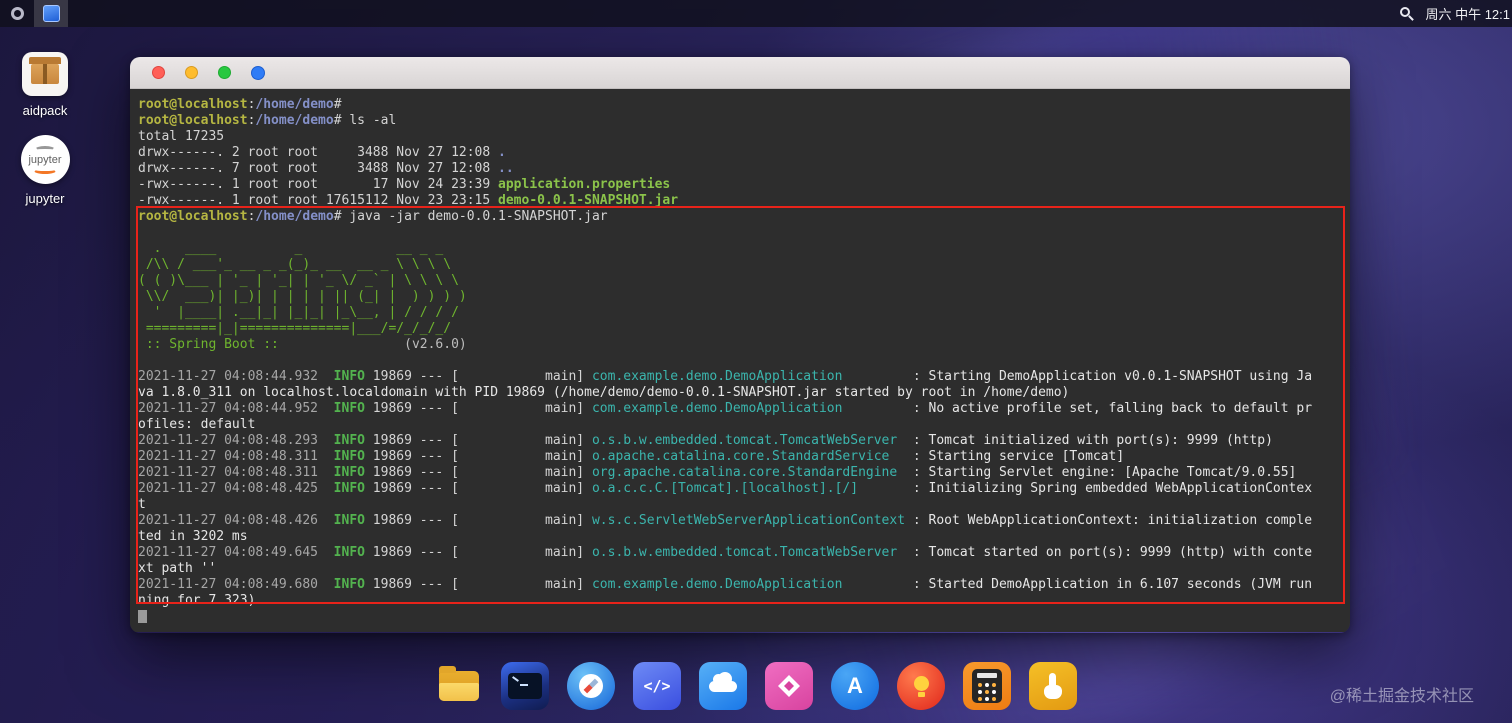  What do you see at coordinates (506, 168) in the screenshot?
I see `terminal-text-segment: ..` at bounding box center [506, 168].